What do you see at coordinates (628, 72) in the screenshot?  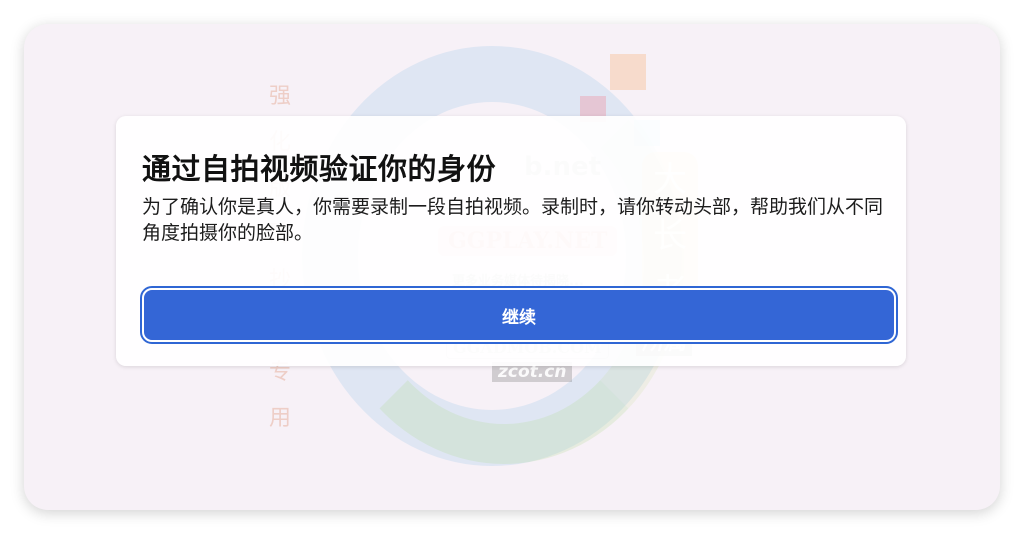 I see `watermark-square-orange` at bounding box center [628, 72].